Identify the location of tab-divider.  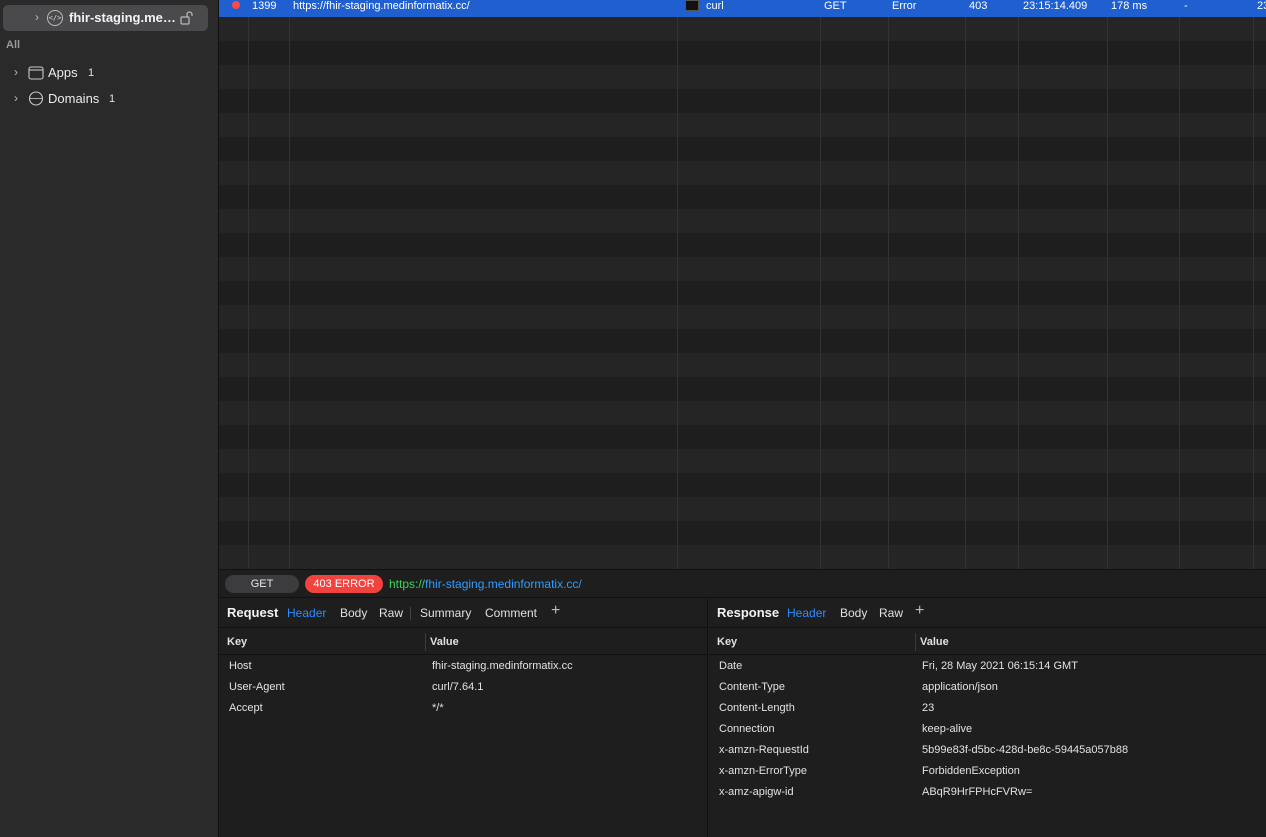
(410, 613).